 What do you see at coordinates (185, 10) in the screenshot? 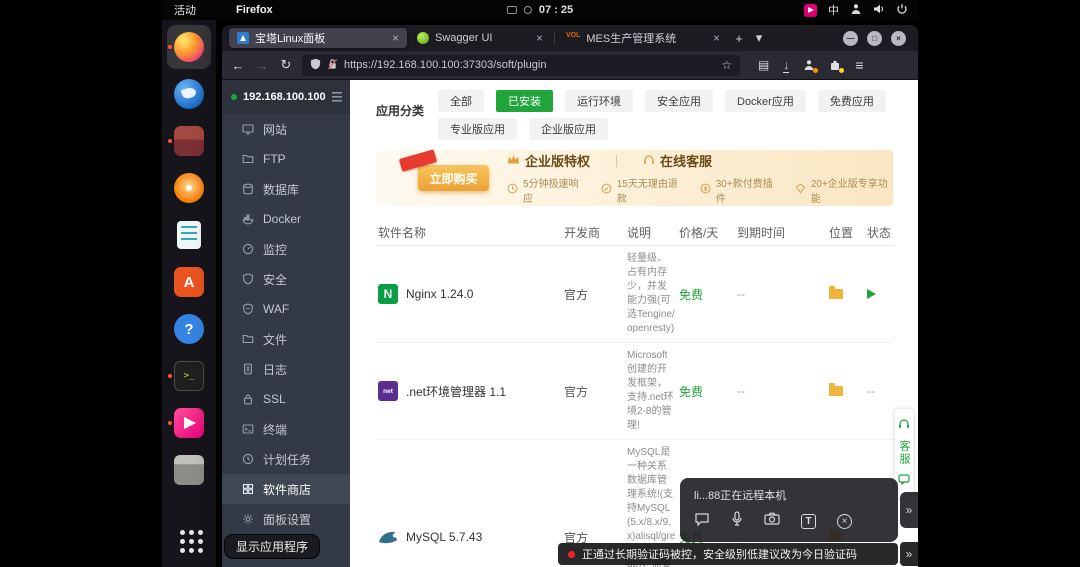
I see `activities-button: 活动` at bounding box center [185, 10].